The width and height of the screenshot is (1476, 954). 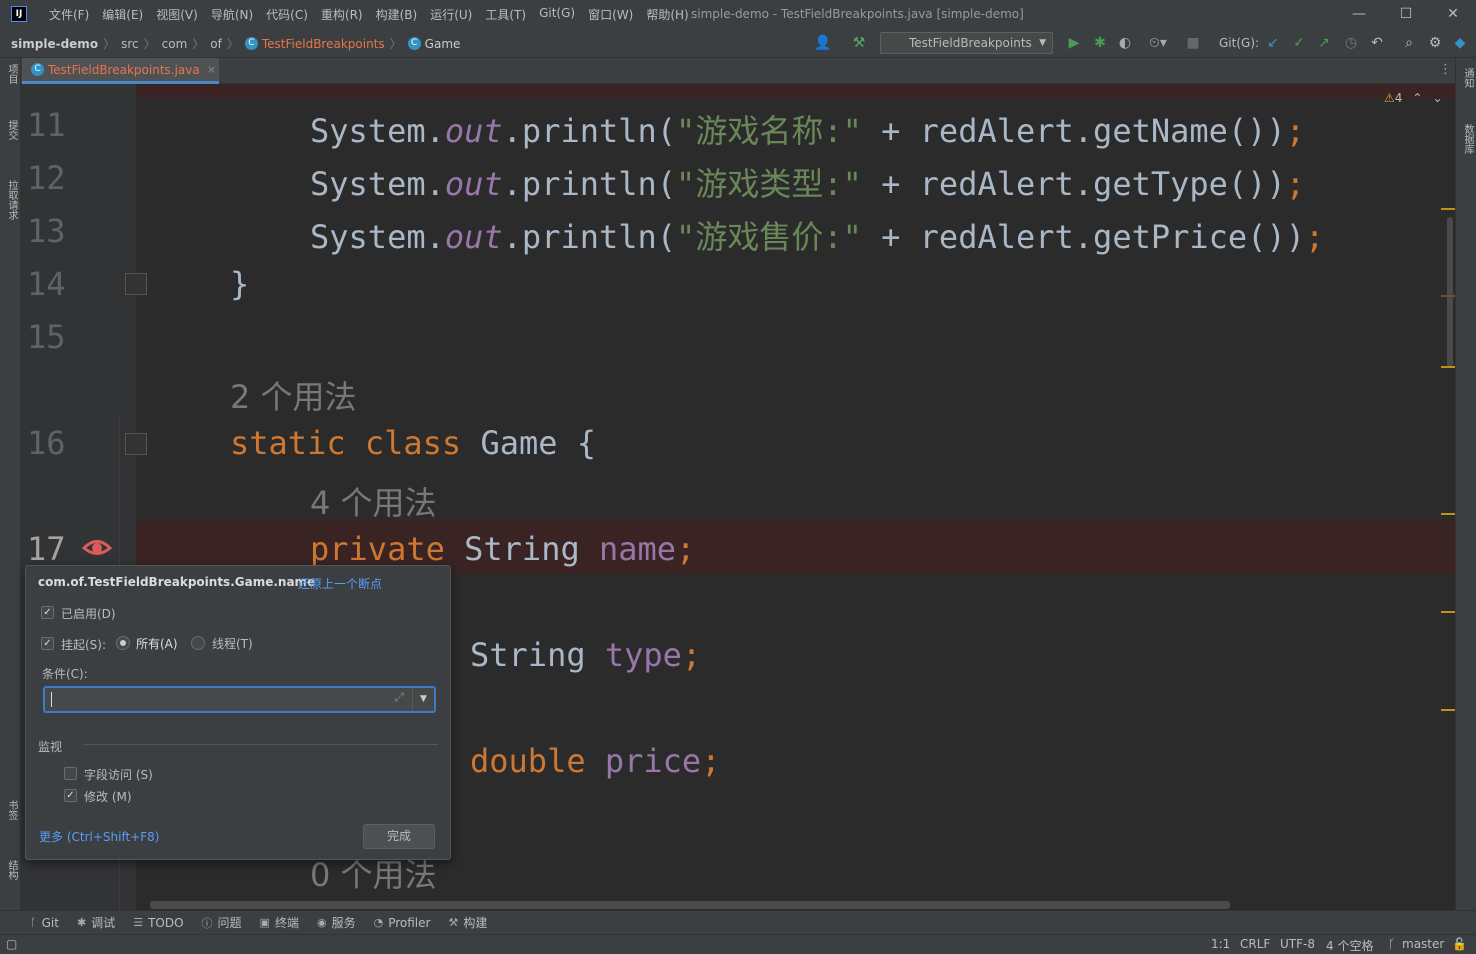 I want to click on debug-icon: ✱, so click(x=1100, y=43).